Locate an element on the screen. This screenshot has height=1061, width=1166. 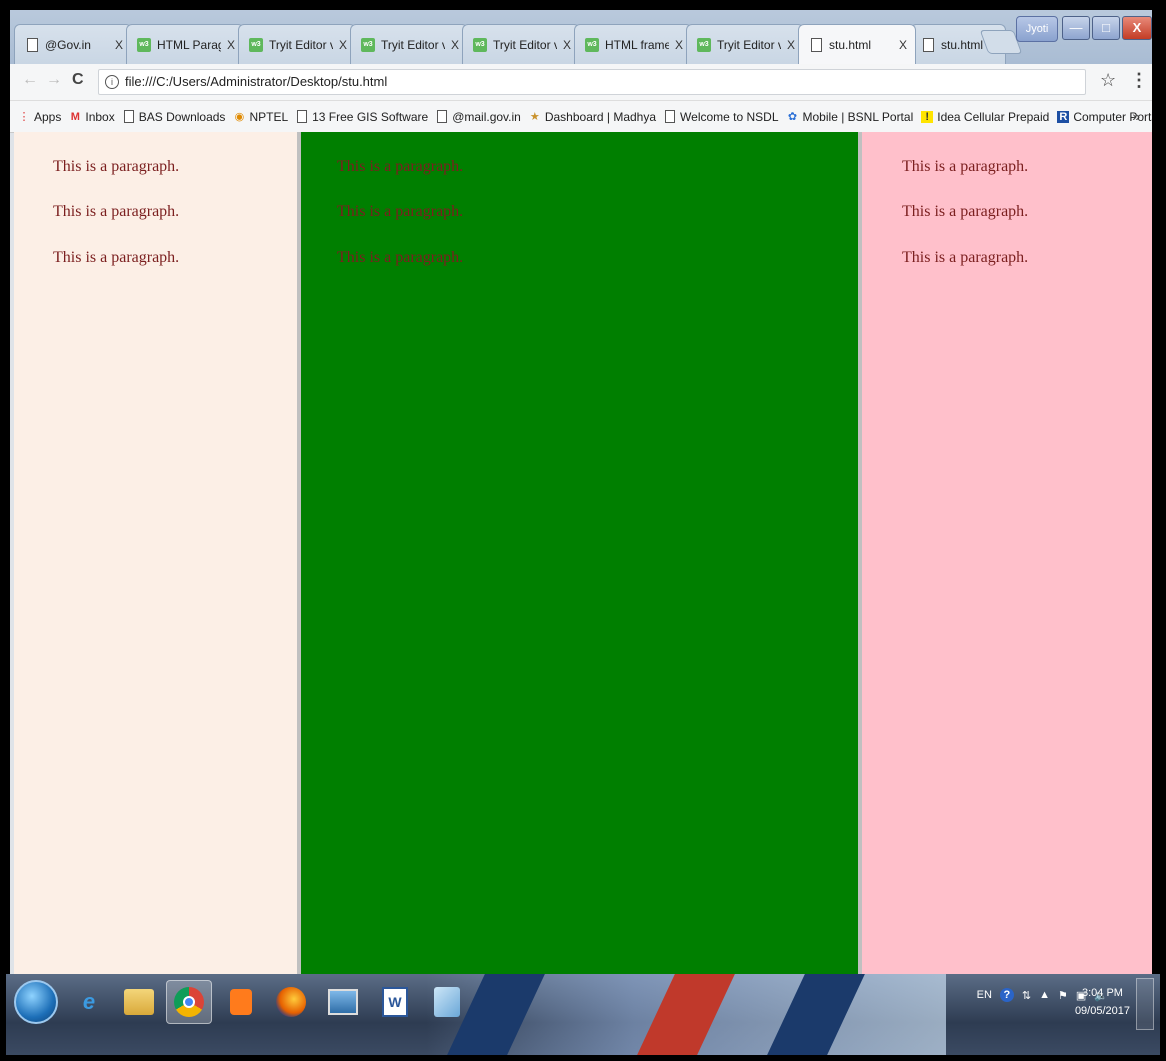
bookmark-nptel: ◉ NPTEL is located at coordinates (261, 117).